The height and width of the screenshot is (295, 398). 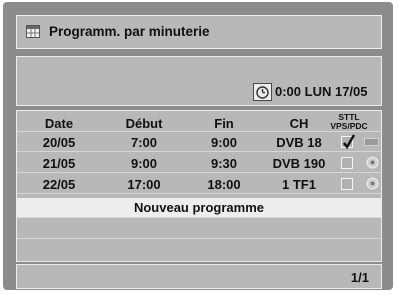 I want to click on page-footer: 1/1, so click(x=199, y=276).